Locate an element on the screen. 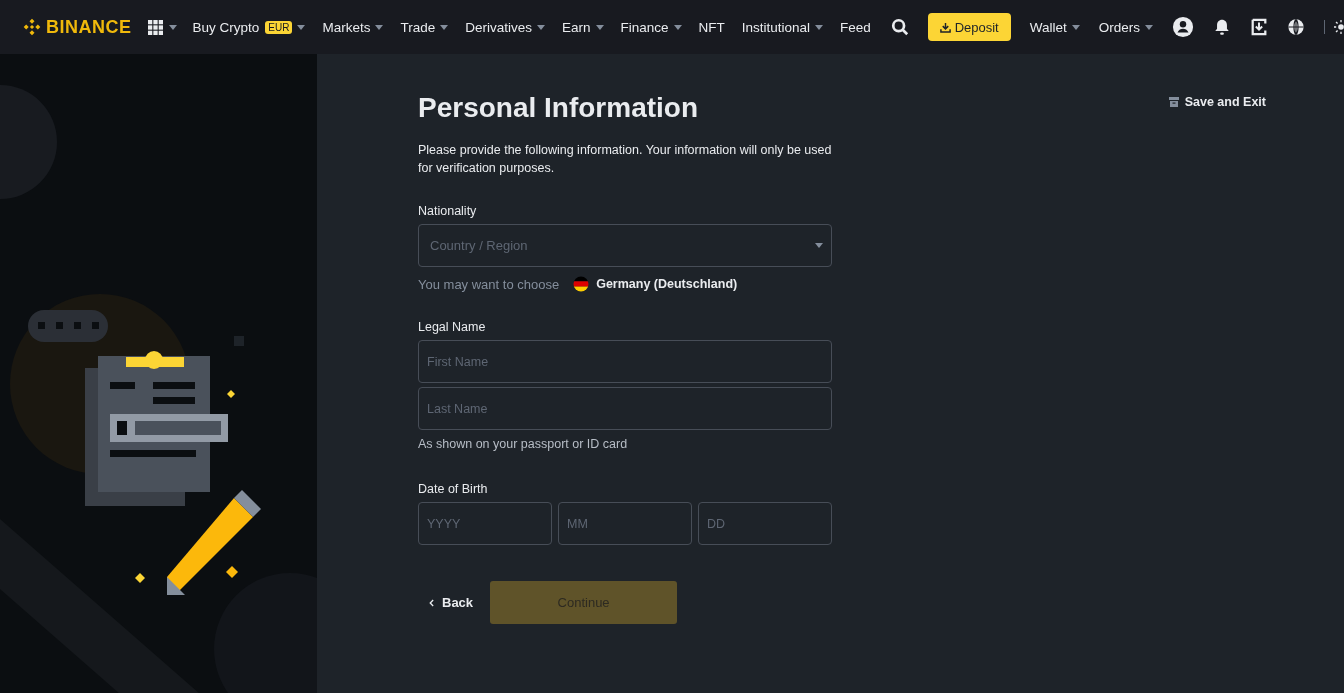  search-icon is located at coordinates (899, 27).